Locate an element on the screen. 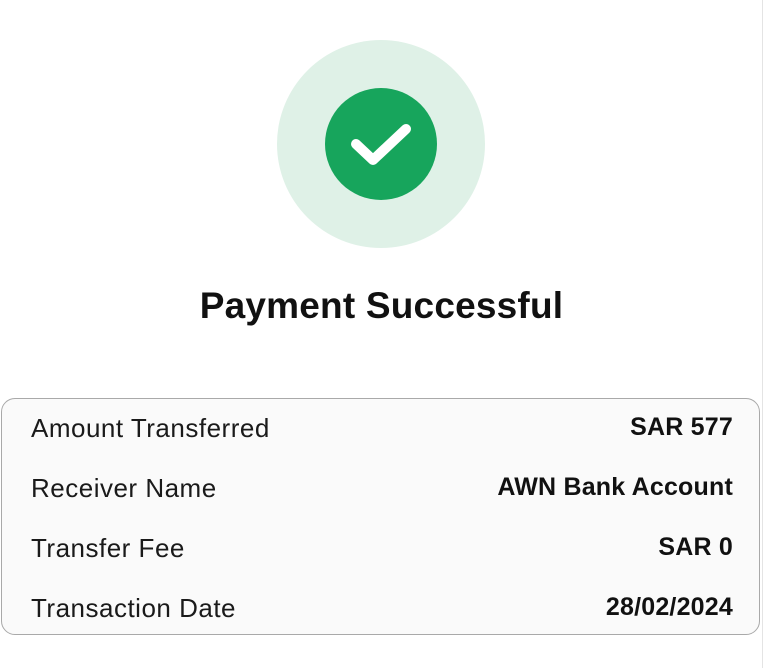 This screenshot has height=668, width=763. check-icon is located at coordinates (381, 144).